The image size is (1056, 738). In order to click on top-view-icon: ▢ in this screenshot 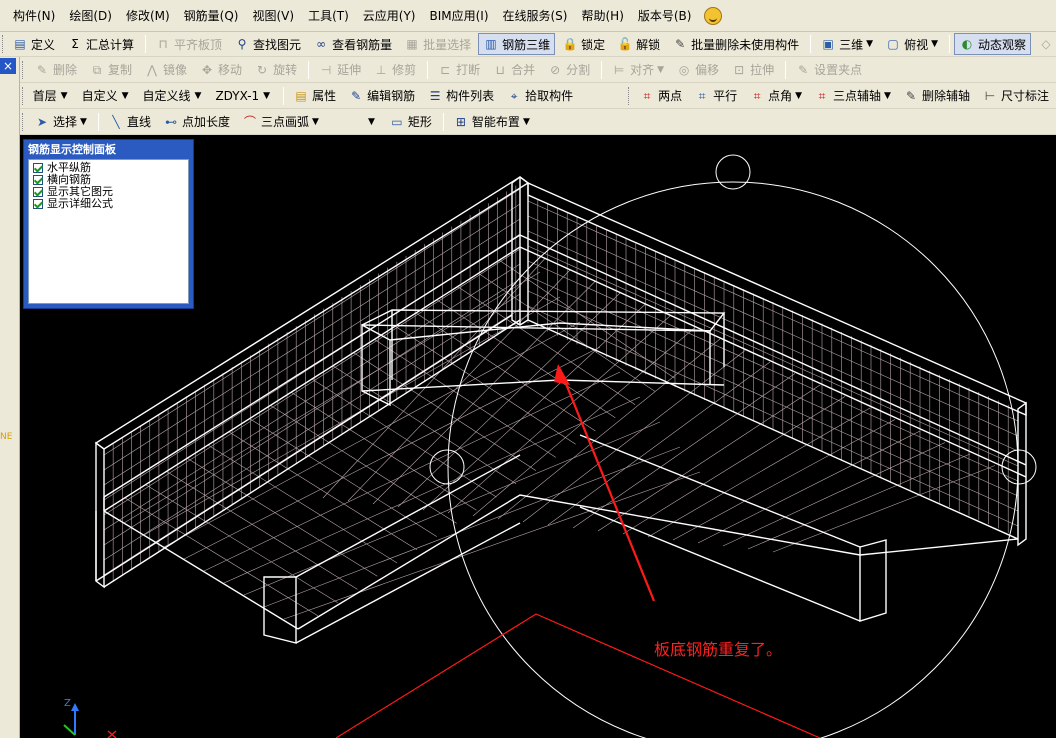, I will do `click(893, 44)`.